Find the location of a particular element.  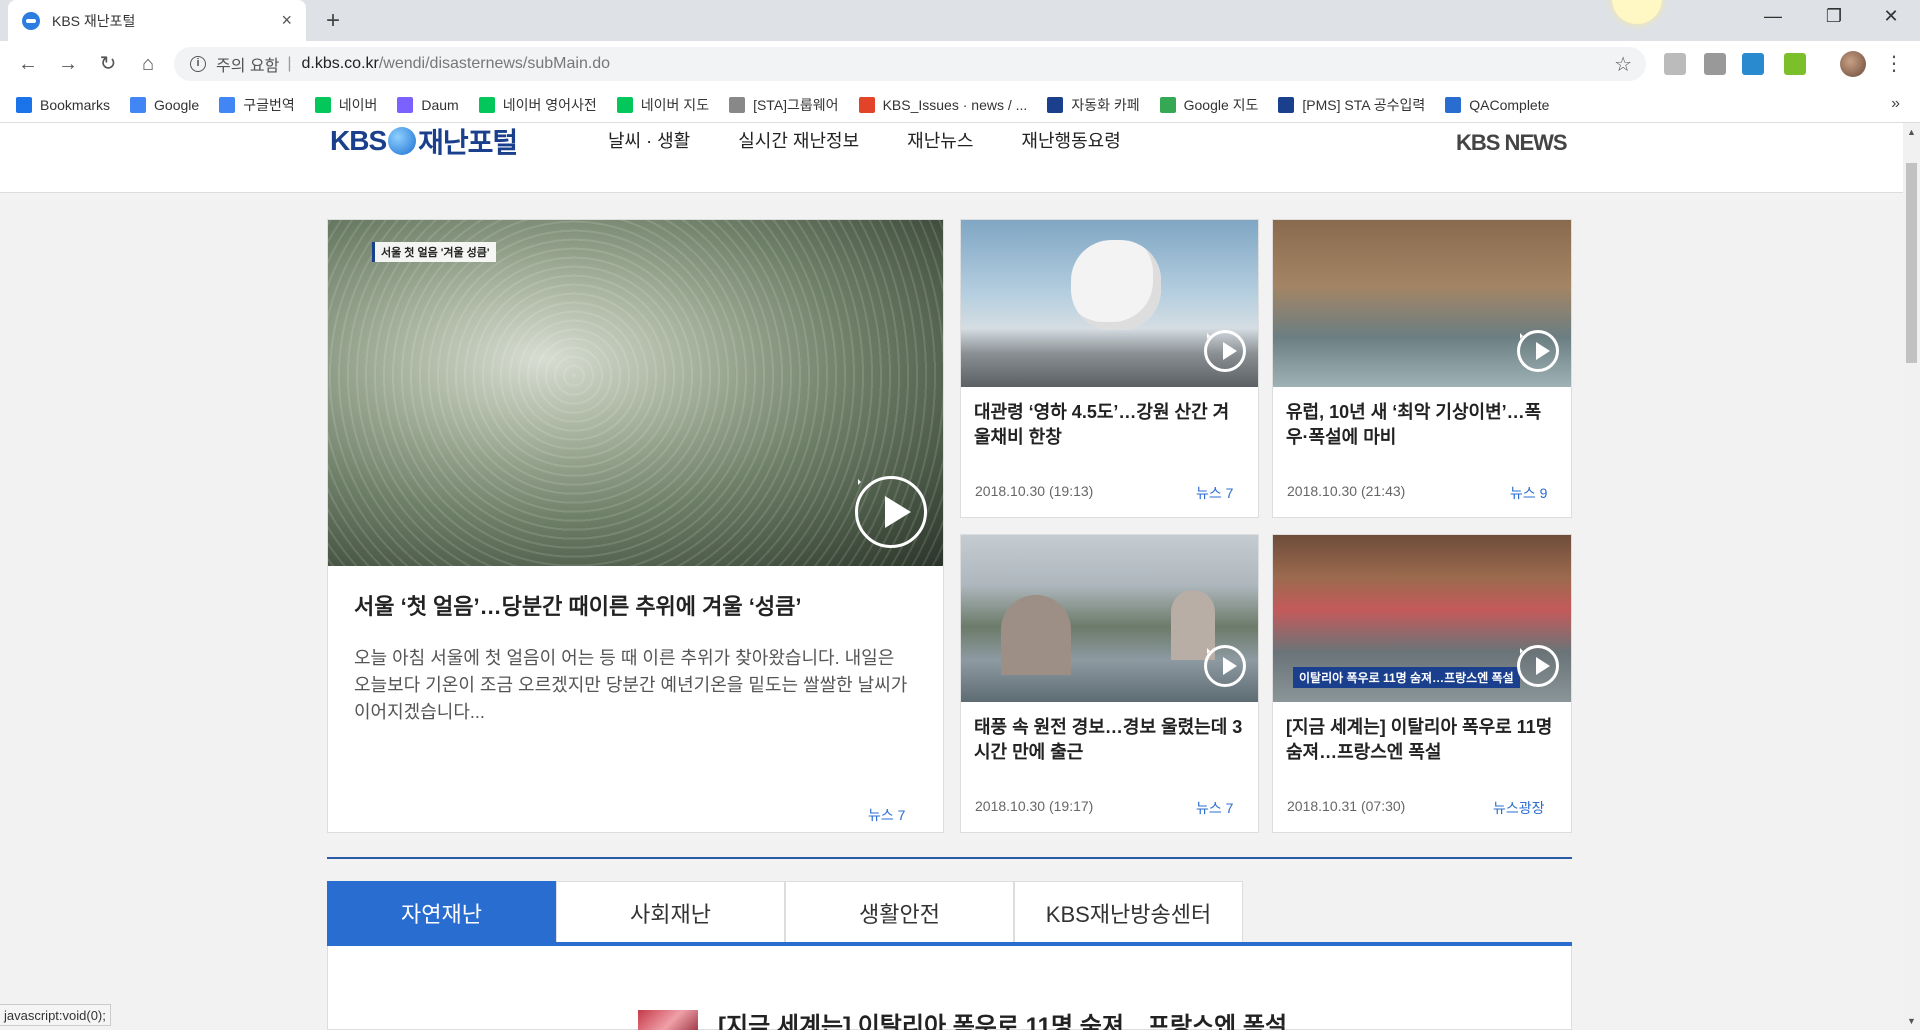

featured-title: 서울 ‘첫 얼음’…당분간 때이른 추위에 겨울 ‘성큼’ is located at coordinates (639, 607).